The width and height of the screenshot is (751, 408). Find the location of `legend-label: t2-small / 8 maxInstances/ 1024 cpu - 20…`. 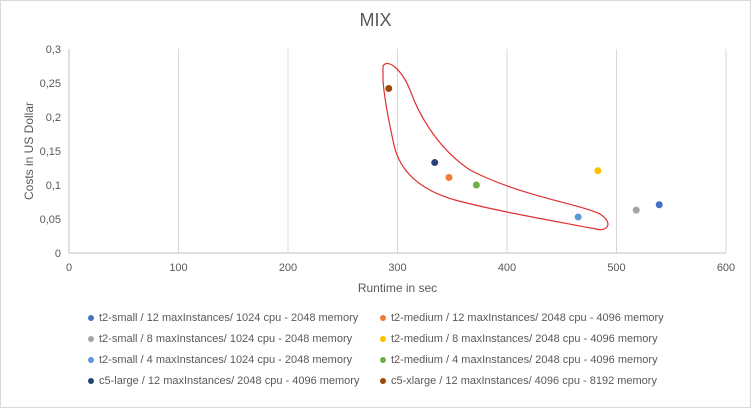

legend-label: t2-small / 8 maxInstances/ 1024 cpu - 20… is located at coordinates (226, 339).